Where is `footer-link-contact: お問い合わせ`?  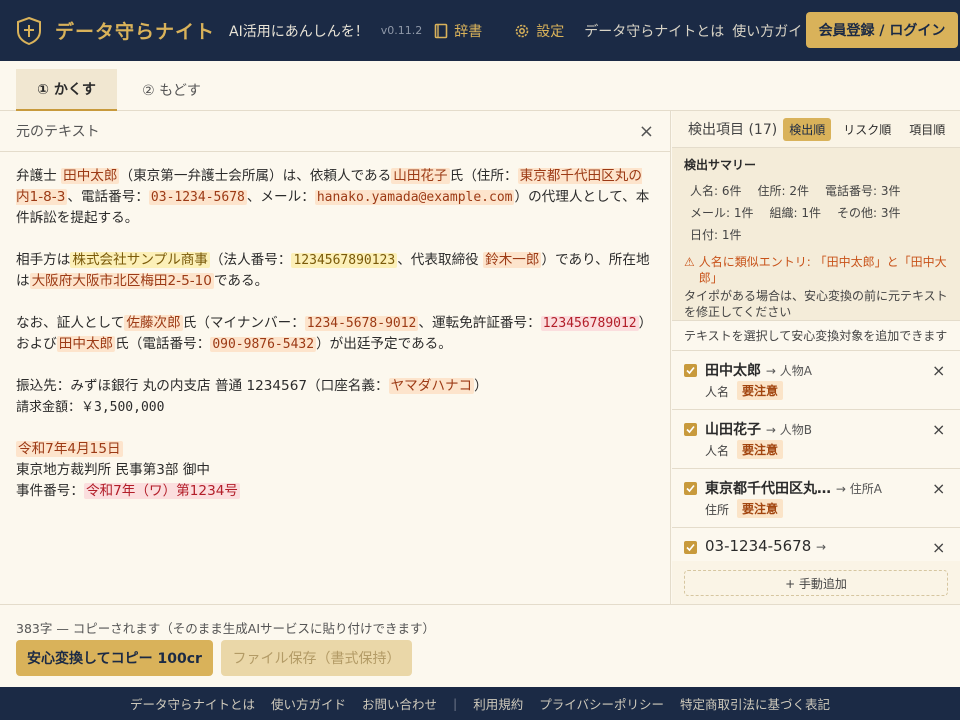 footer-link-contact: お問い合わせ is located at coordinates (399, 703).